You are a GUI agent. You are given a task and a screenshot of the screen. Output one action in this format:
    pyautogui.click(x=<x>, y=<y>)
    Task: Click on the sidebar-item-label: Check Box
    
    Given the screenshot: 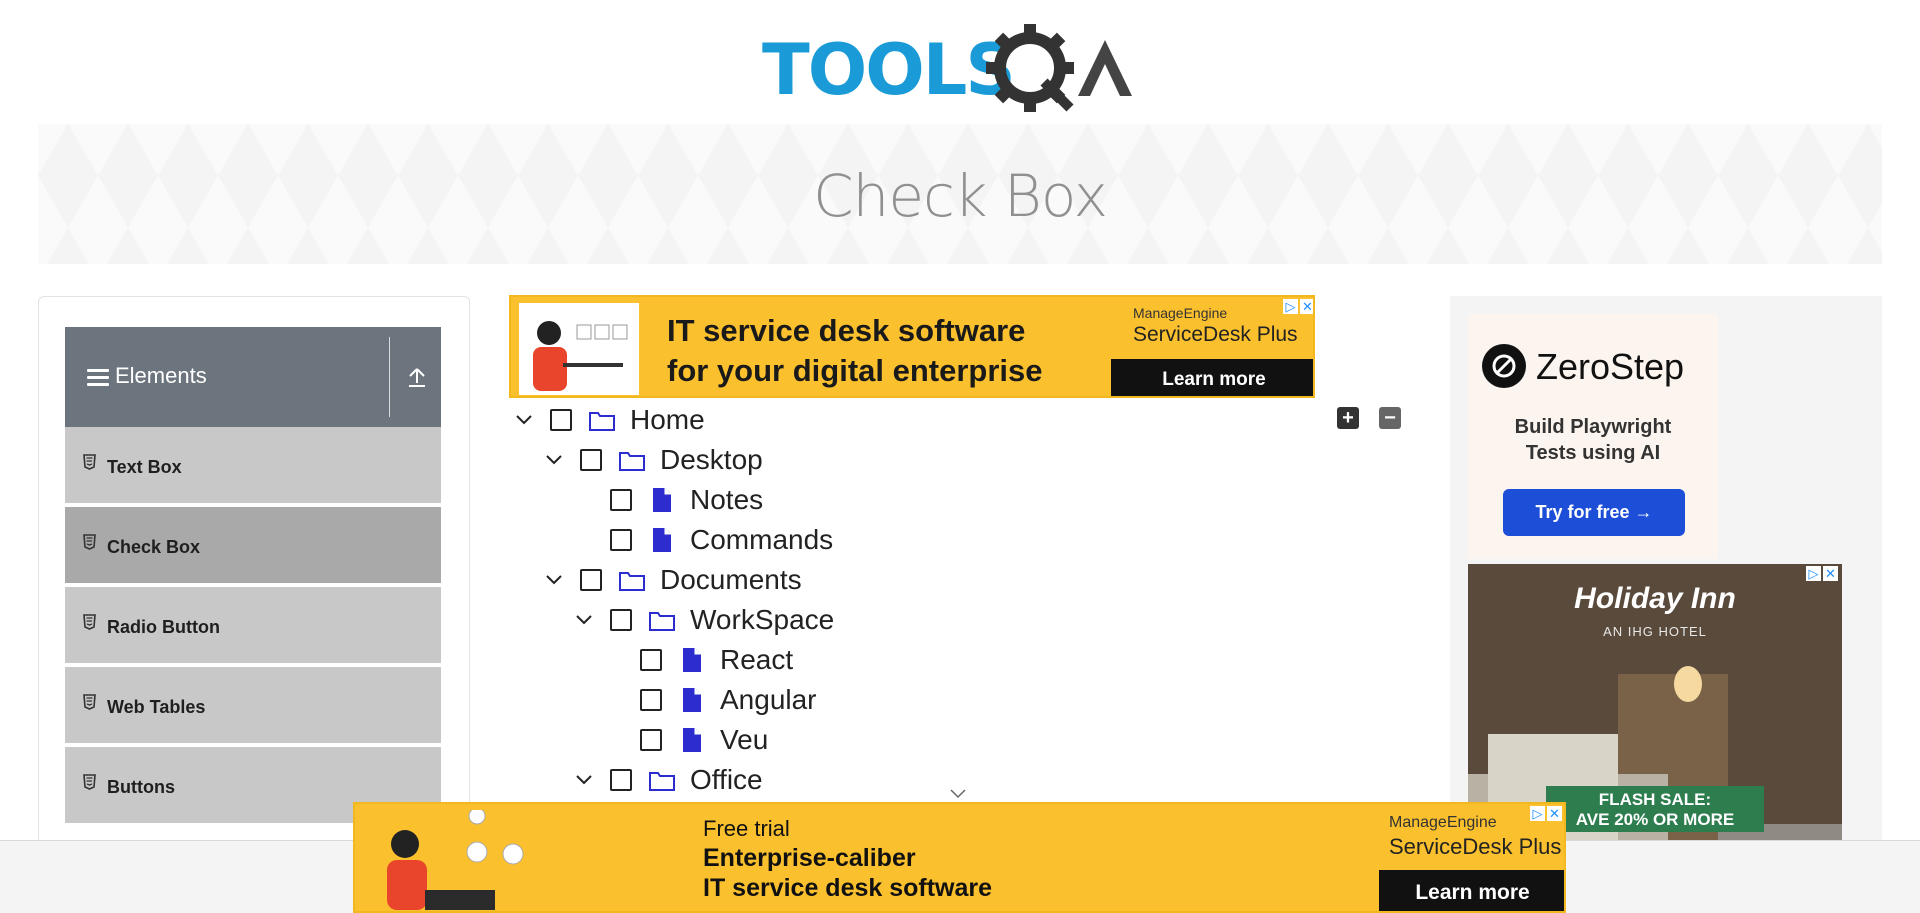 What is the action you would take?
    pyautogui.click(x=154, y=547)
    